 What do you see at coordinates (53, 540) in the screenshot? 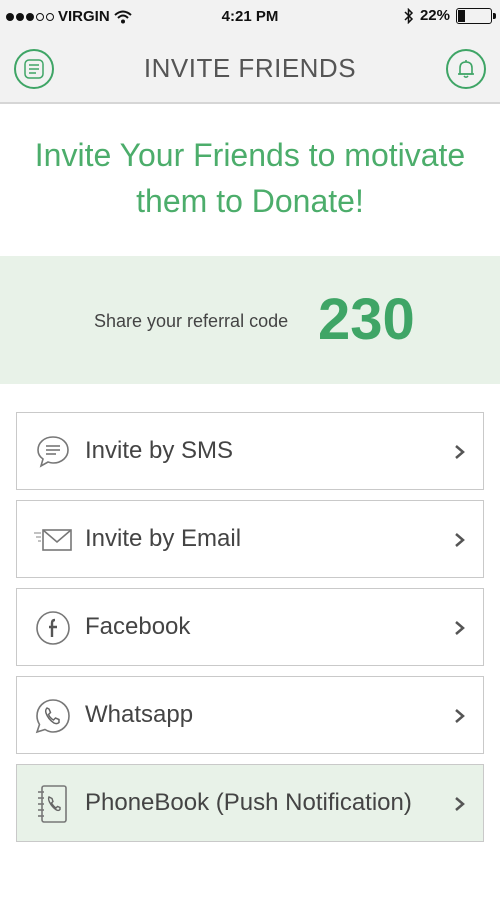
I see `email-icon` at bounding box center [53, 540].